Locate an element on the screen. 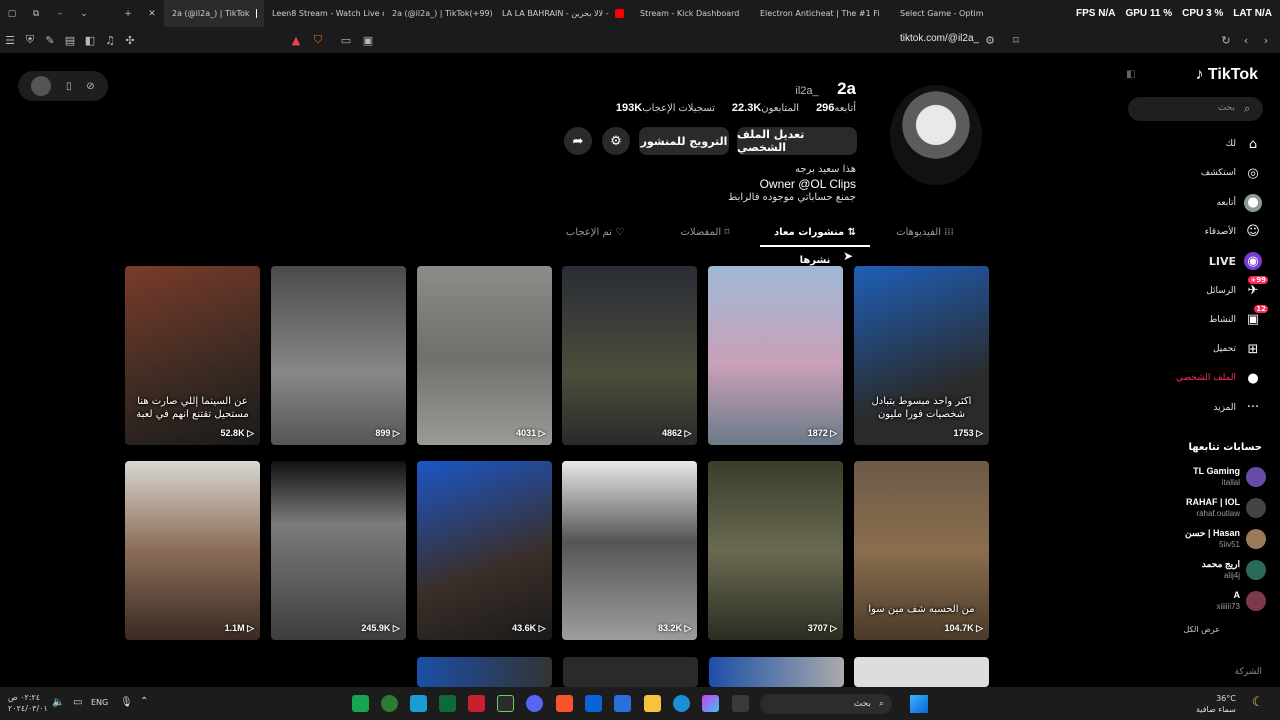  sidebar-item-more: المزيد ··· is located at coordinates (1195, 408).